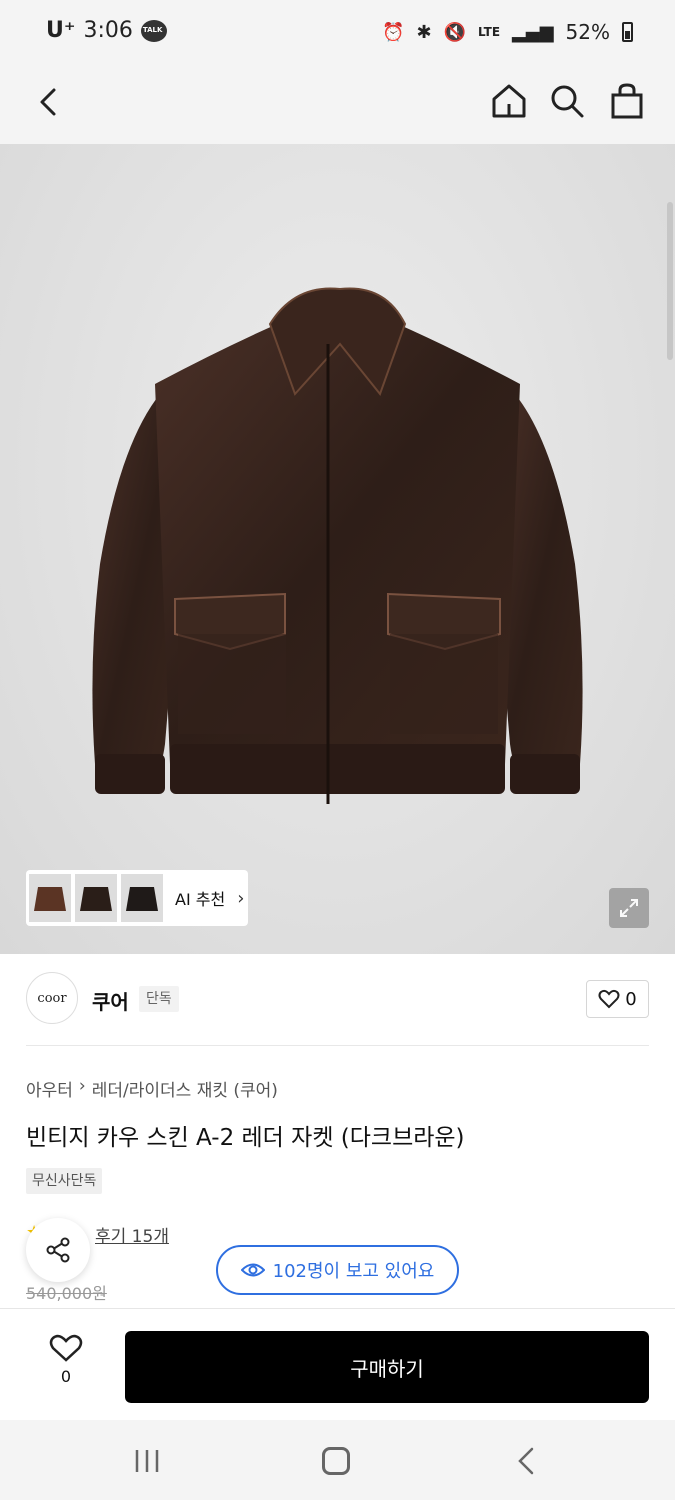 This screenshot has width=675, height=1500. Describe the element at coordinates (337, 1000) in the screenshot. I see `brand-row: coor 쿠어 단독 0` at that location.